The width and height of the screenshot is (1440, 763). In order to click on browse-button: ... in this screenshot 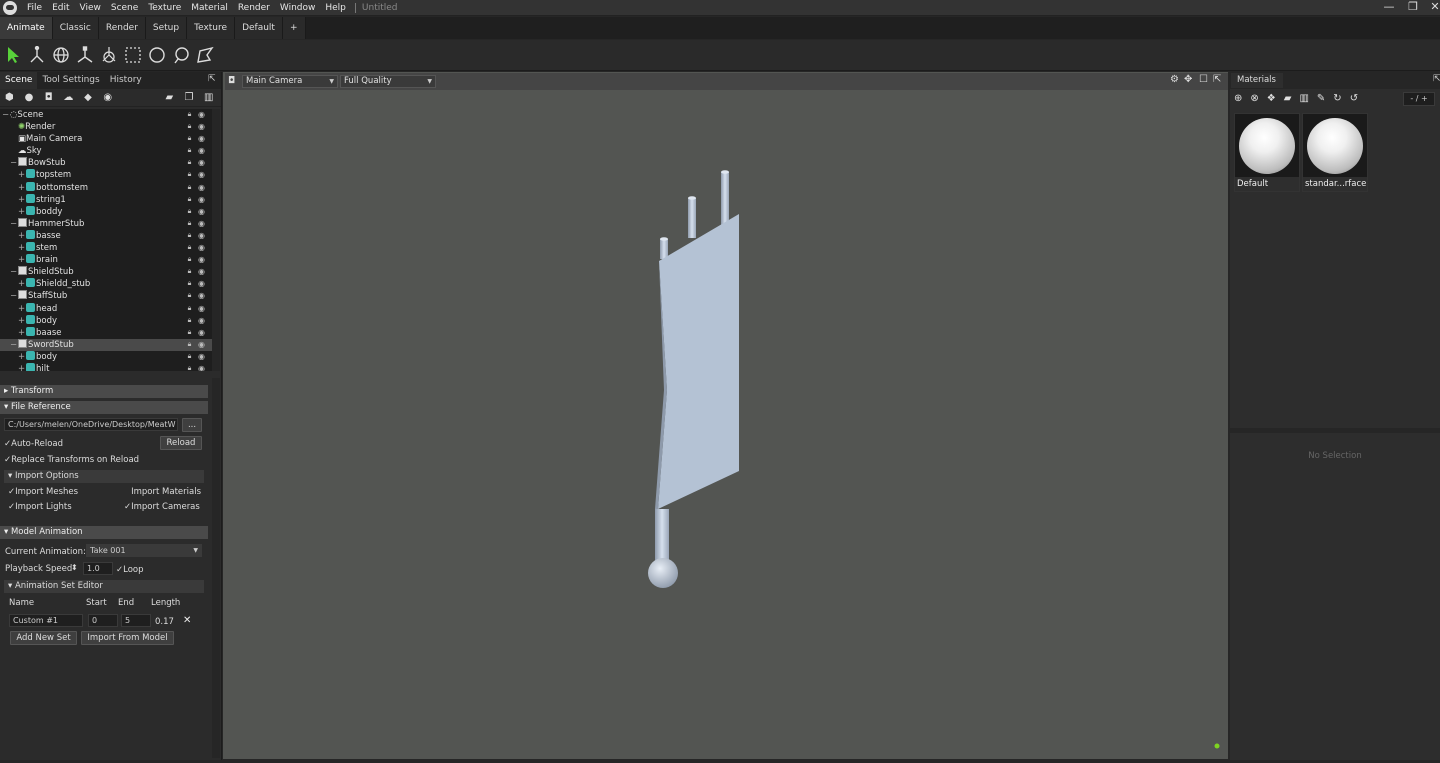, I will do `click(192, 425)`.